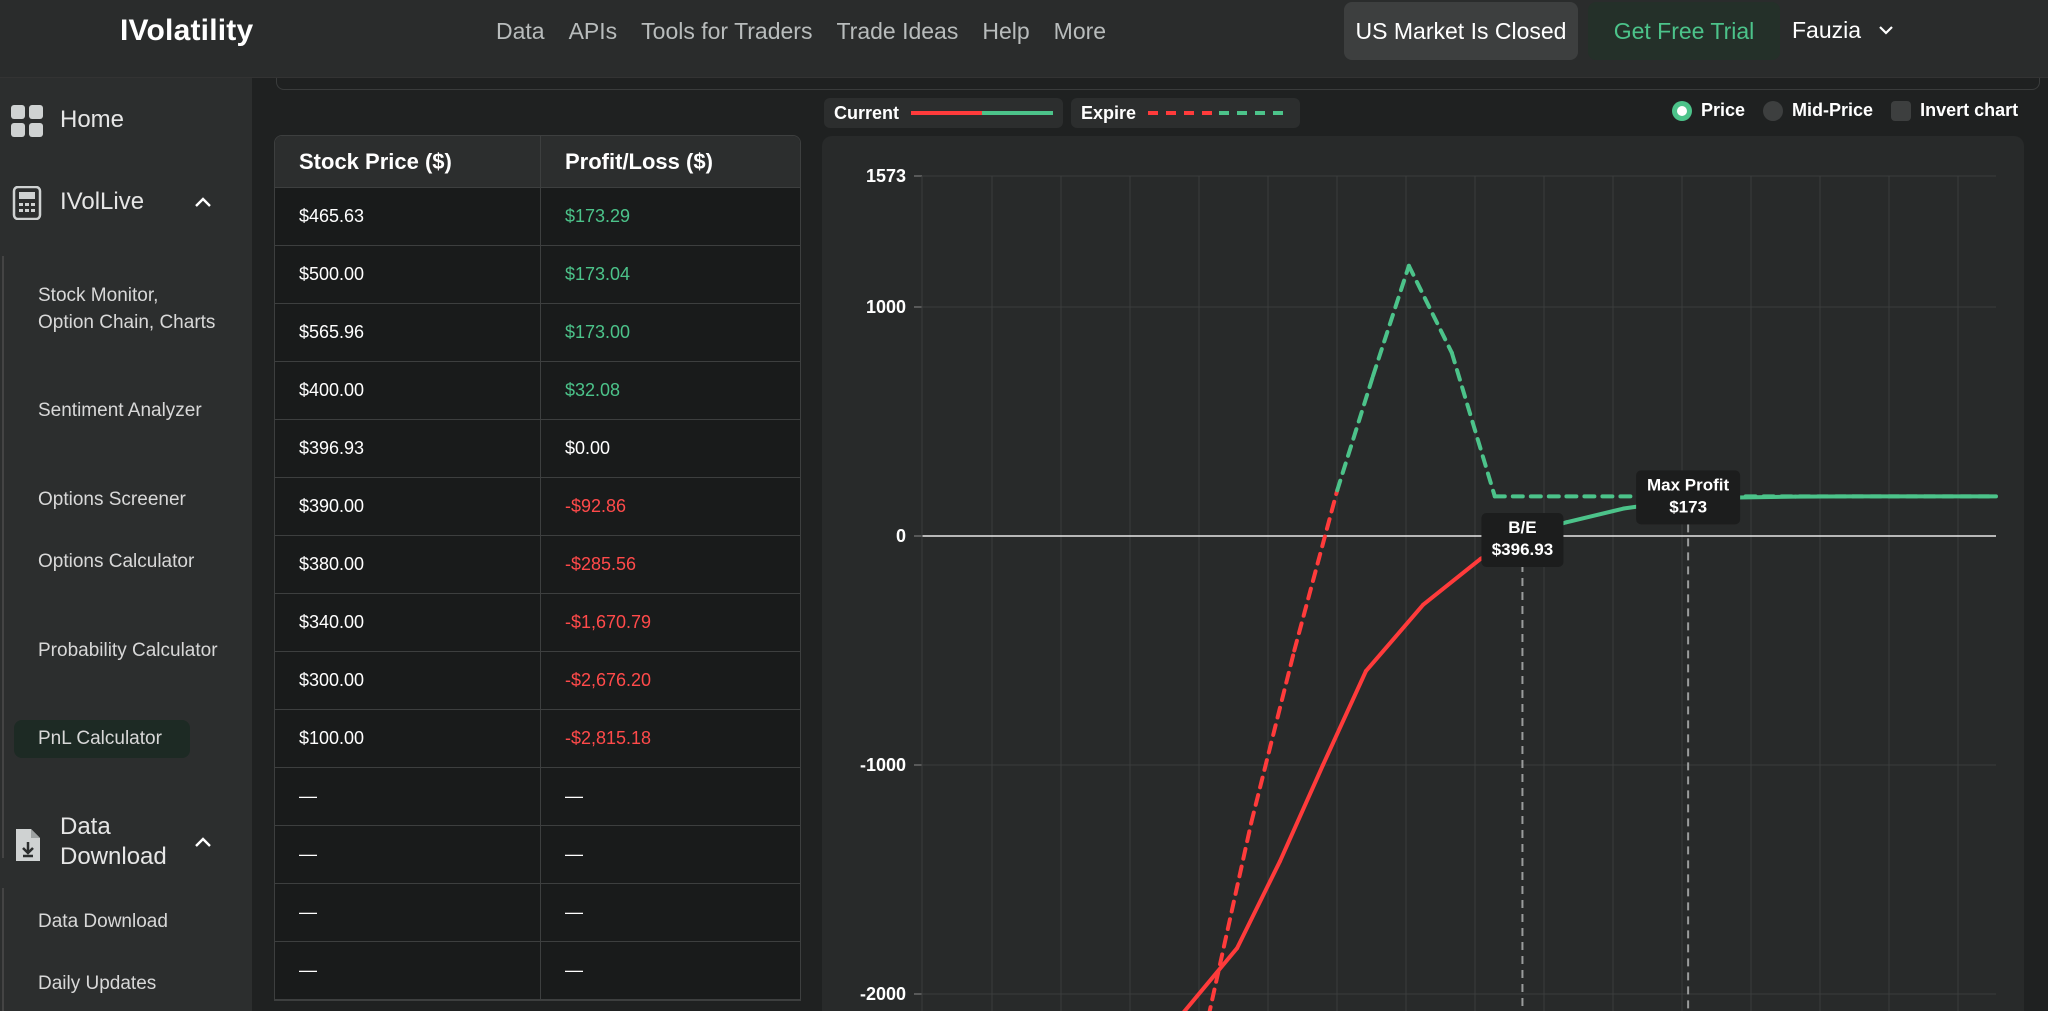 The width and height of the screenshot is (2048, 1011). What do you see at coordinates (1461, 31) in the screenshot?
I see `market-status-badge: US Market Is Closed` at bounding box center [1461, 31].